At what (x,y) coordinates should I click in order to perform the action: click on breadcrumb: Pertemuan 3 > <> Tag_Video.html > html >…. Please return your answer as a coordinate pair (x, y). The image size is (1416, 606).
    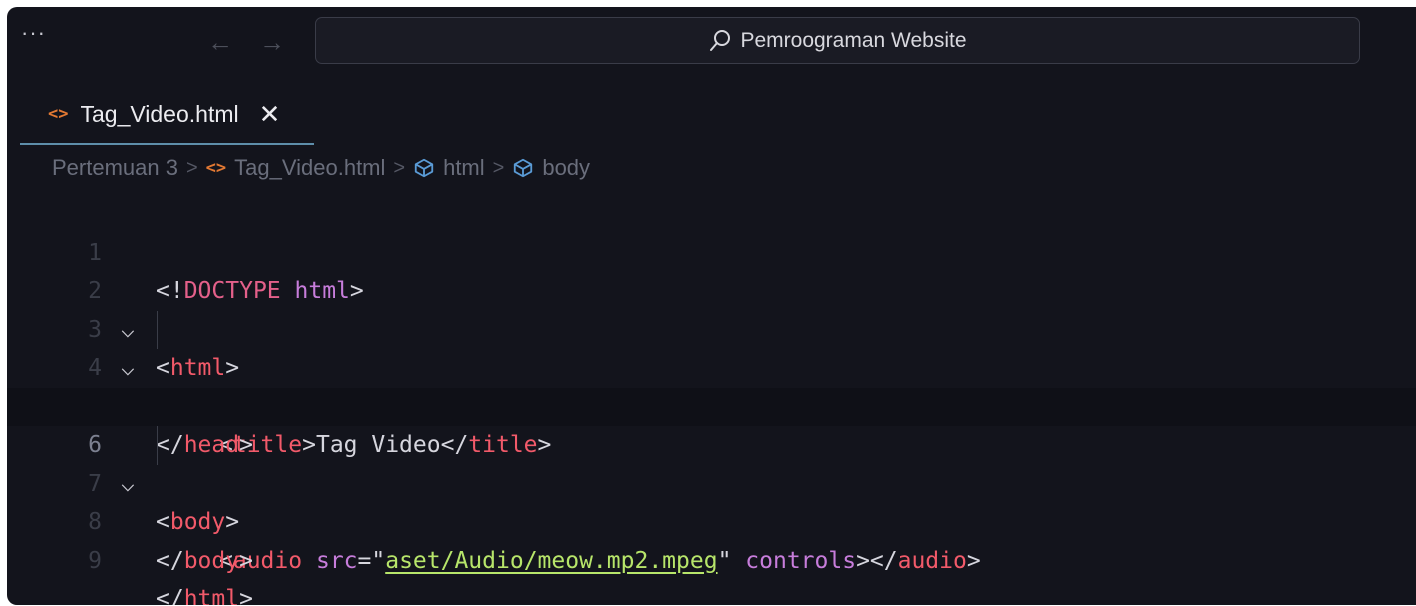
    Looking at the image, I should click on (321, 168).